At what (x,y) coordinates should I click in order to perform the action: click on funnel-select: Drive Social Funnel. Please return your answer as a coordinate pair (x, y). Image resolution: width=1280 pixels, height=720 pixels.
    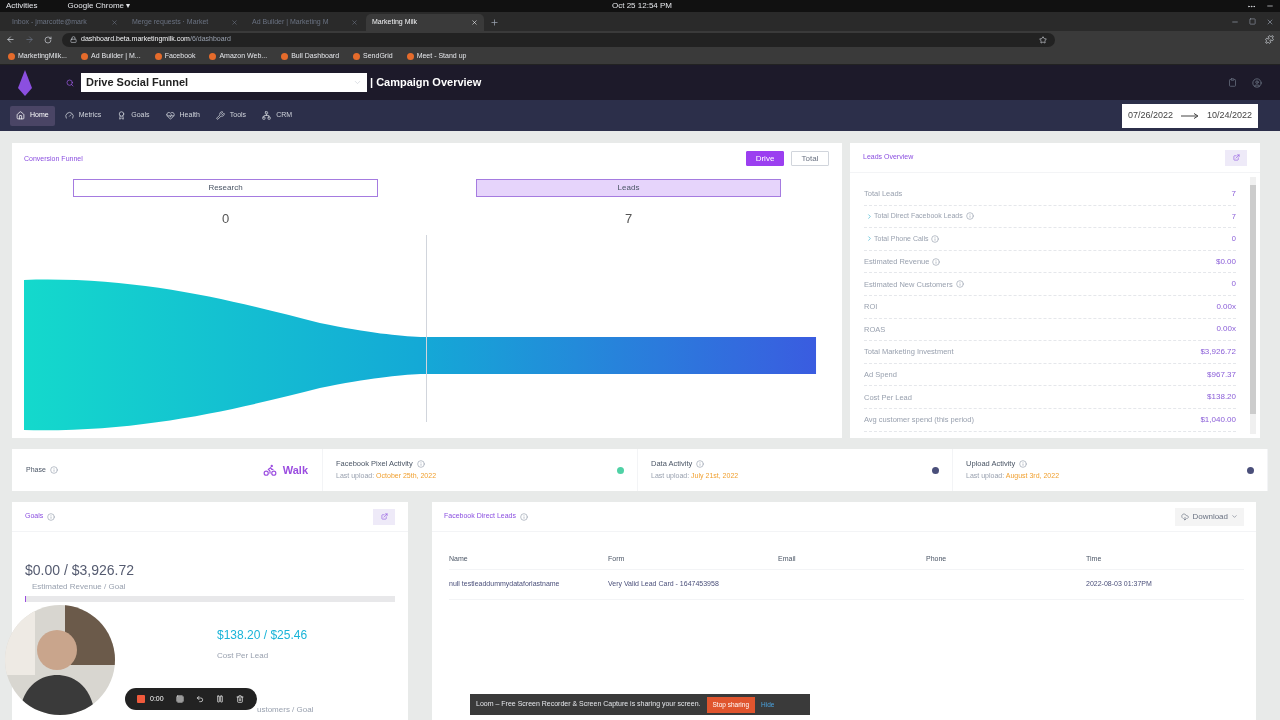
    Looking at the image, I should click on (224, 82).